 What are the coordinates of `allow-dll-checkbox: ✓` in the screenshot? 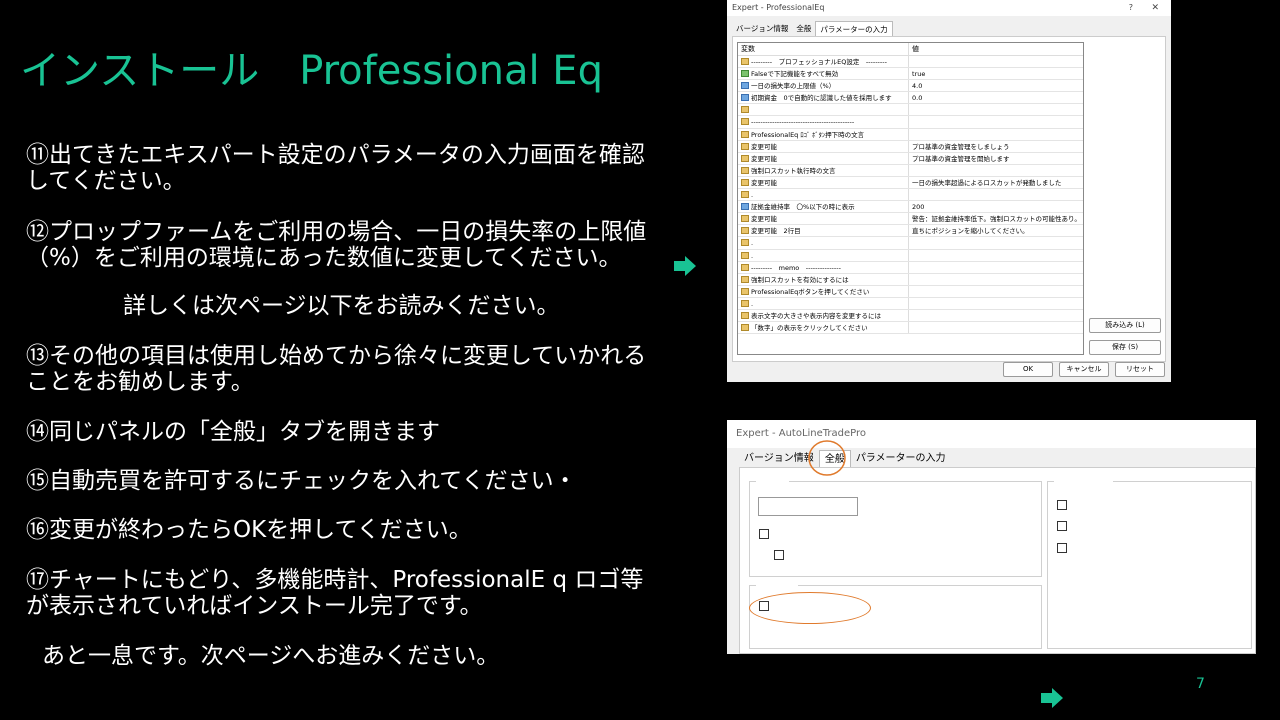 It's located at (1062, 505).